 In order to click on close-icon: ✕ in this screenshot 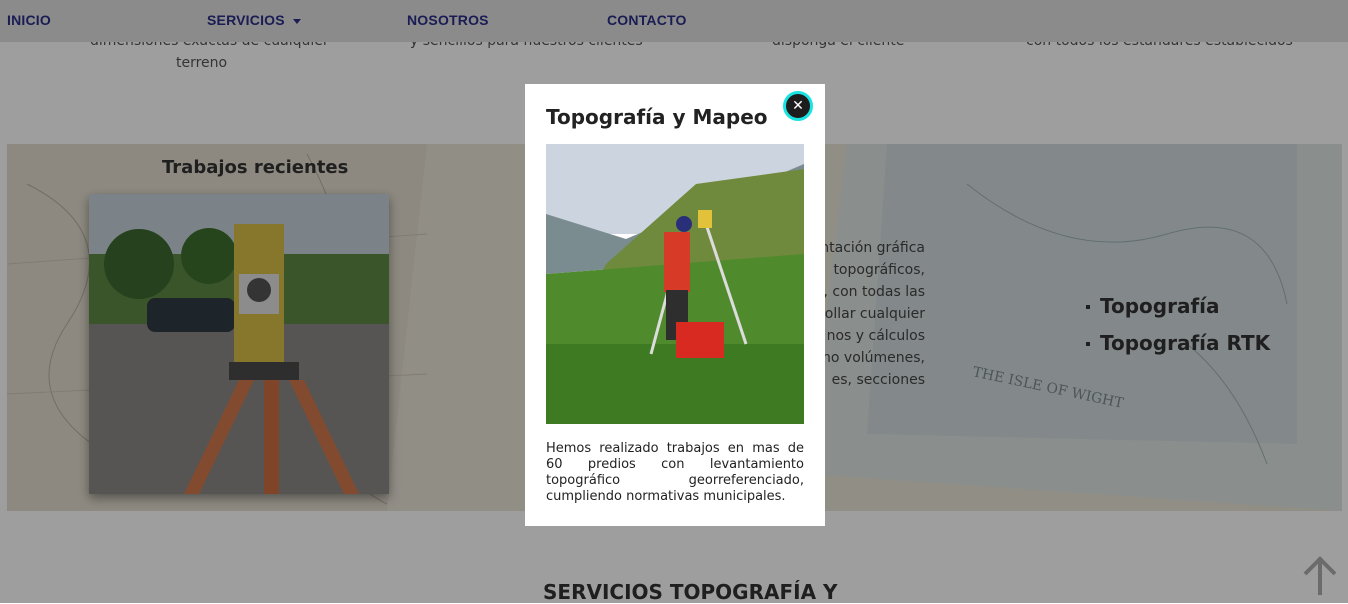, I will do `click(798, 106)`.